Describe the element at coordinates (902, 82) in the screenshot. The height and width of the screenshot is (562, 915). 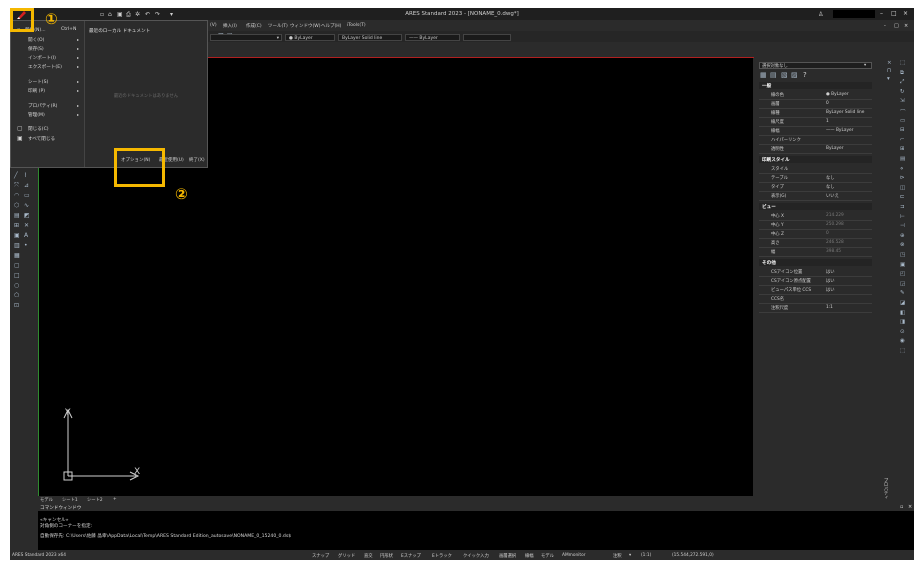
I see `mirror-tool-icon: ⤢` at that location.